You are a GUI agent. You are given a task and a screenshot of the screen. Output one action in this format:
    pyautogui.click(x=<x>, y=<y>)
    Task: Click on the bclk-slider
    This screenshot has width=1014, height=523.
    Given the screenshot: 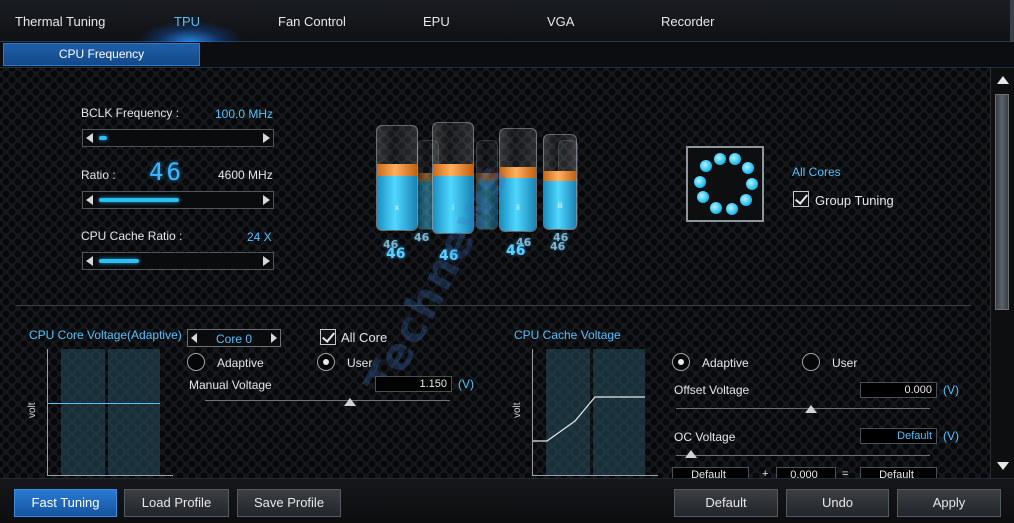 What is the action you would take?
    pyautogui.click(x=178, y=138)
    